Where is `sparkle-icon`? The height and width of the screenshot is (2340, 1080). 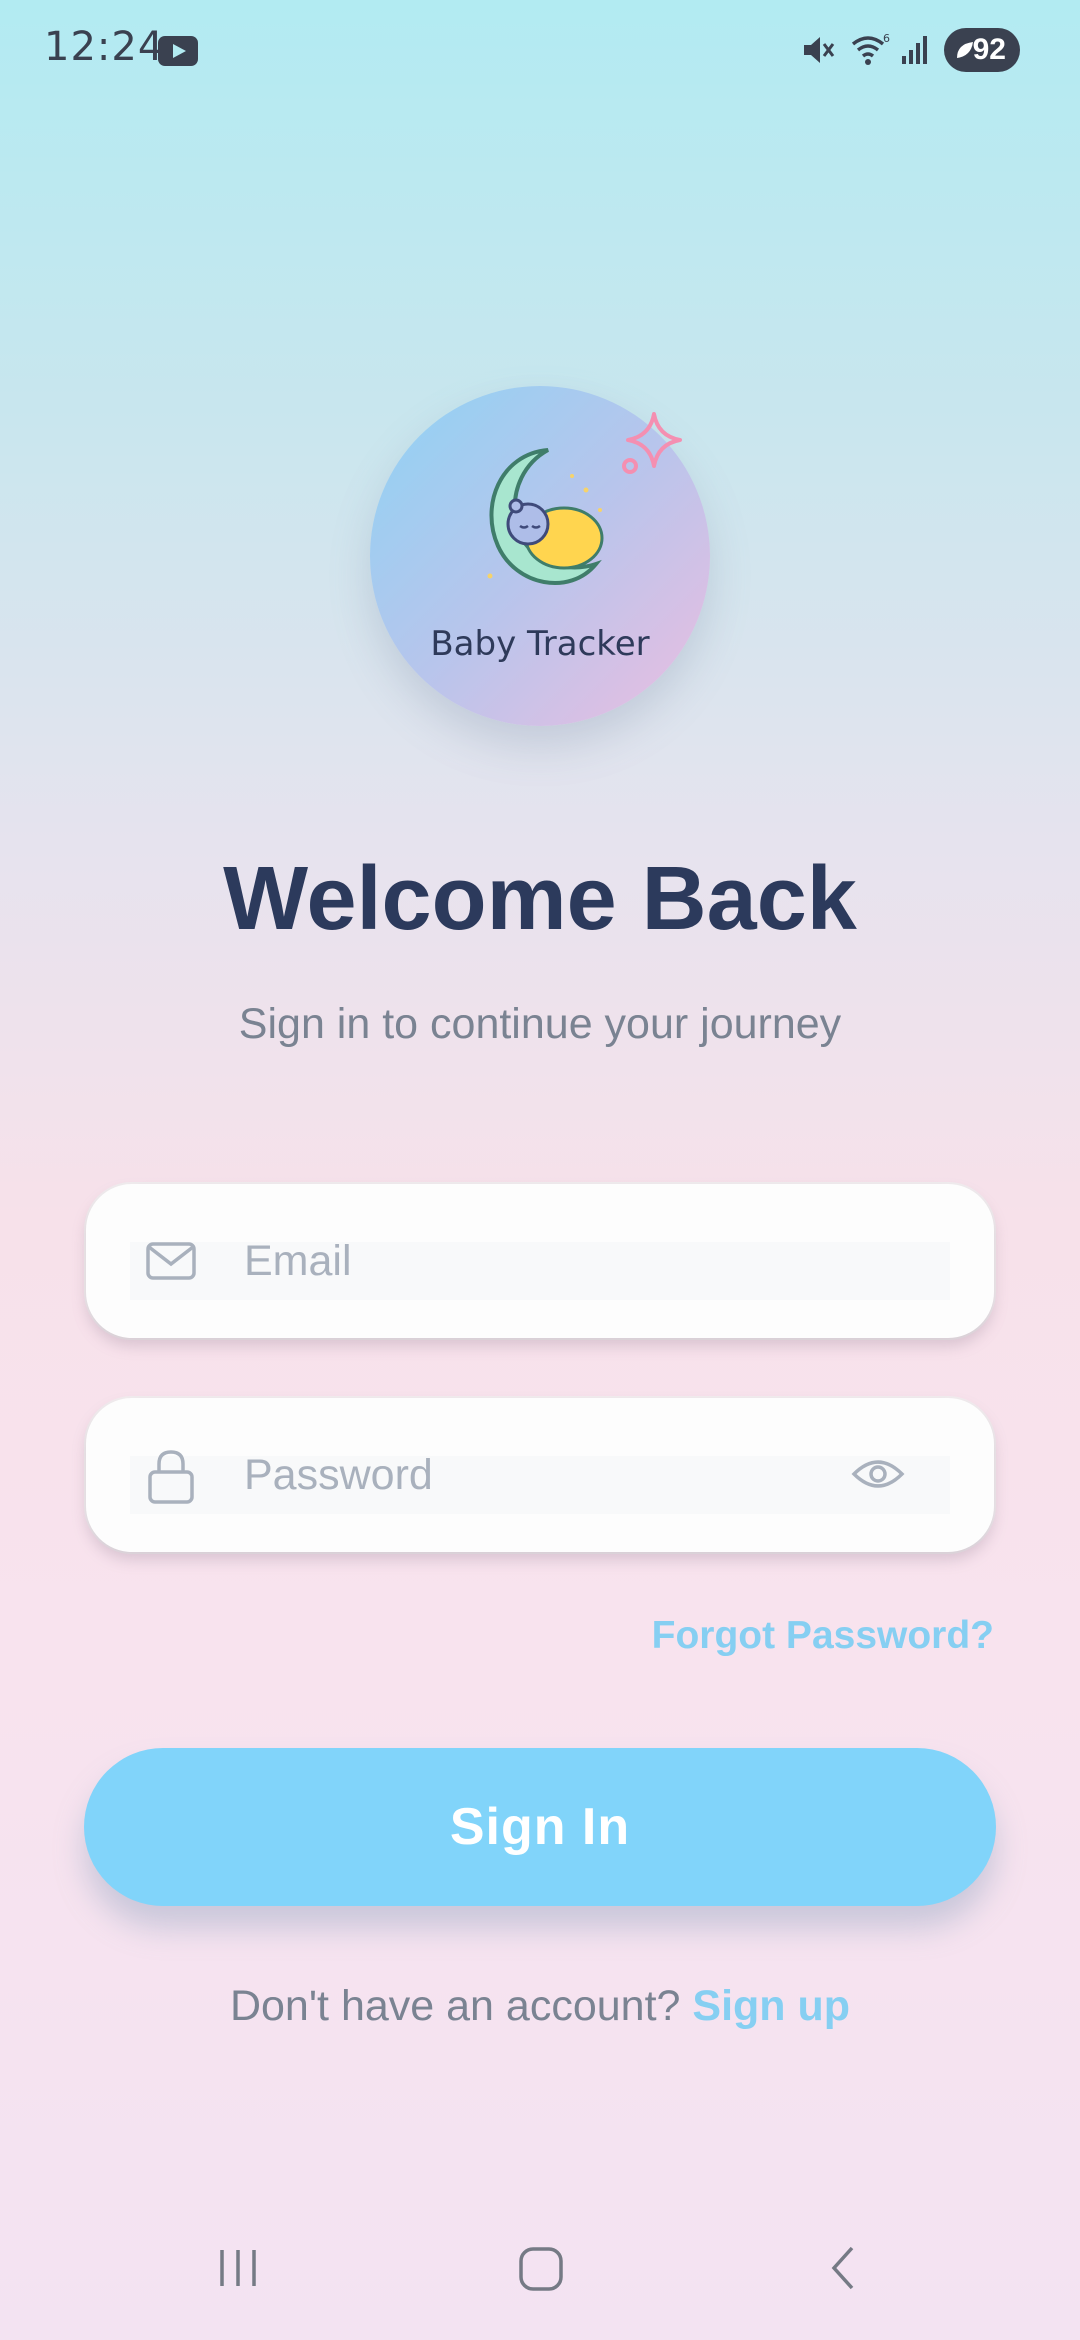
sparkle-icon is located at coordinates (652, 443).